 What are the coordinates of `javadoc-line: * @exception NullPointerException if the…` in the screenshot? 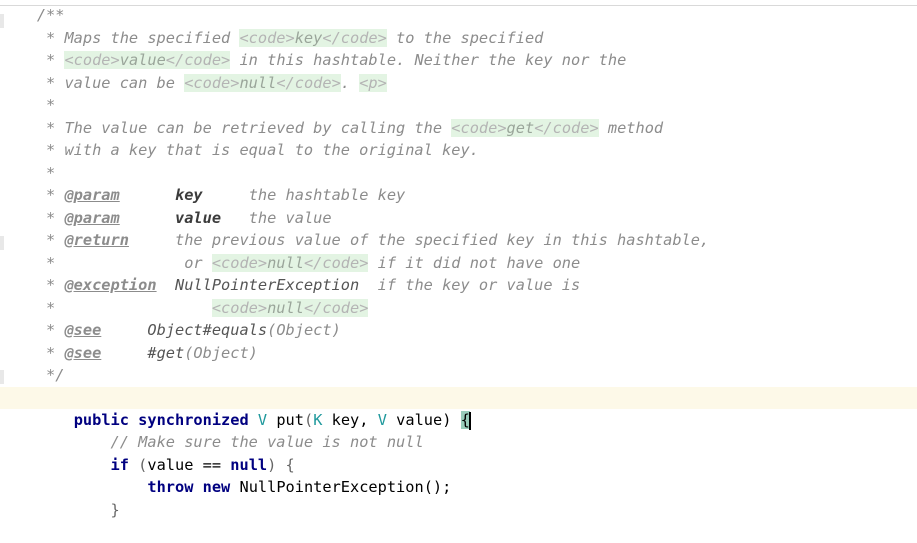 It's located at (458, 285).